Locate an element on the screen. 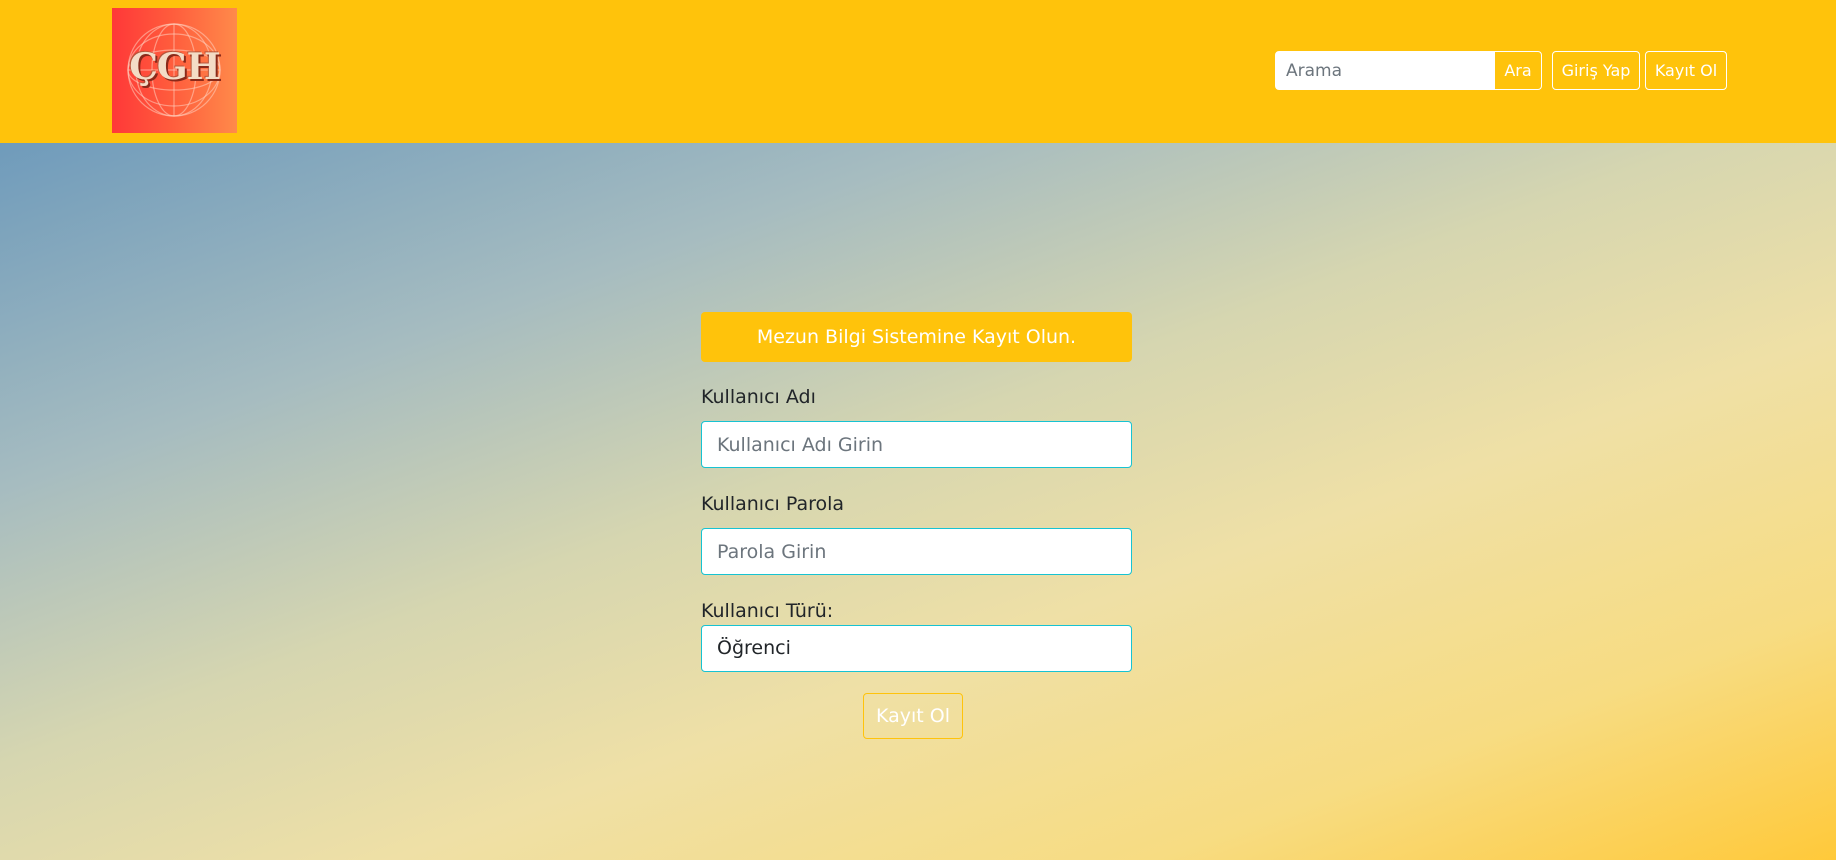  username-label: Kullanıcı Adı is located at coordinates (758, 397).